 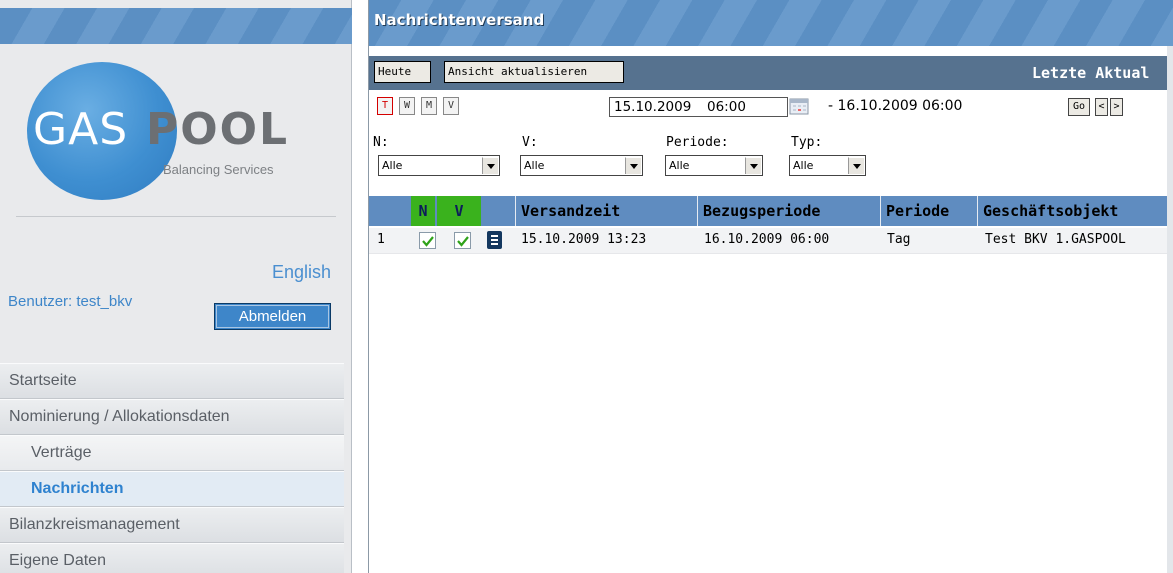 I want to click on nav-item-nachrichten: Nachrichten, so click(x=172, y=489).